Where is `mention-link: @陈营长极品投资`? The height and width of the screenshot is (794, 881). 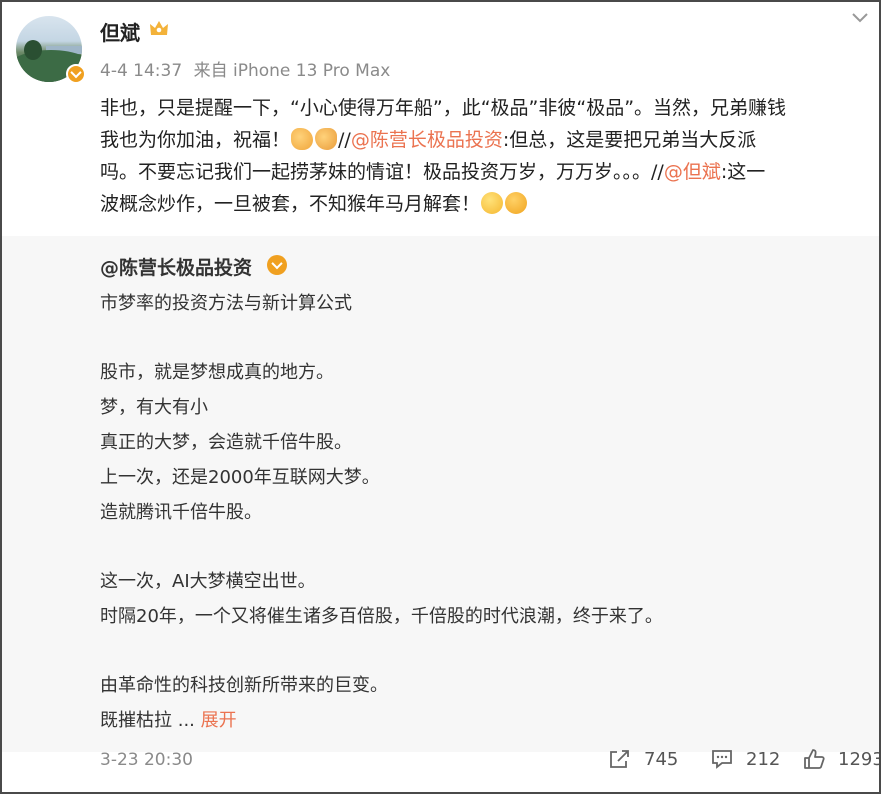
mention-link: @陈营长极品投资 is located at coordinates (427, 140).